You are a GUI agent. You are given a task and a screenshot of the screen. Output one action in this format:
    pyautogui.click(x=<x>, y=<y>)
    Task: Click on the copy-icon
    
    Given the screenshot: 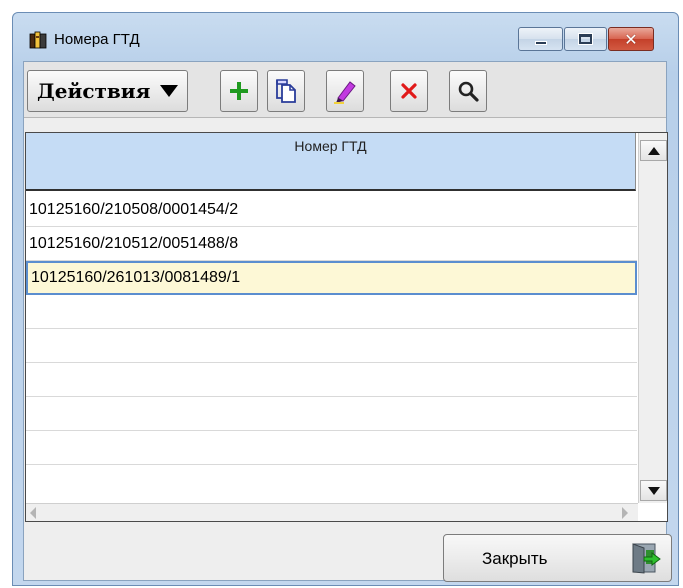 What is the action you would take?
    pyautogui.click(x=286, y=91)
    